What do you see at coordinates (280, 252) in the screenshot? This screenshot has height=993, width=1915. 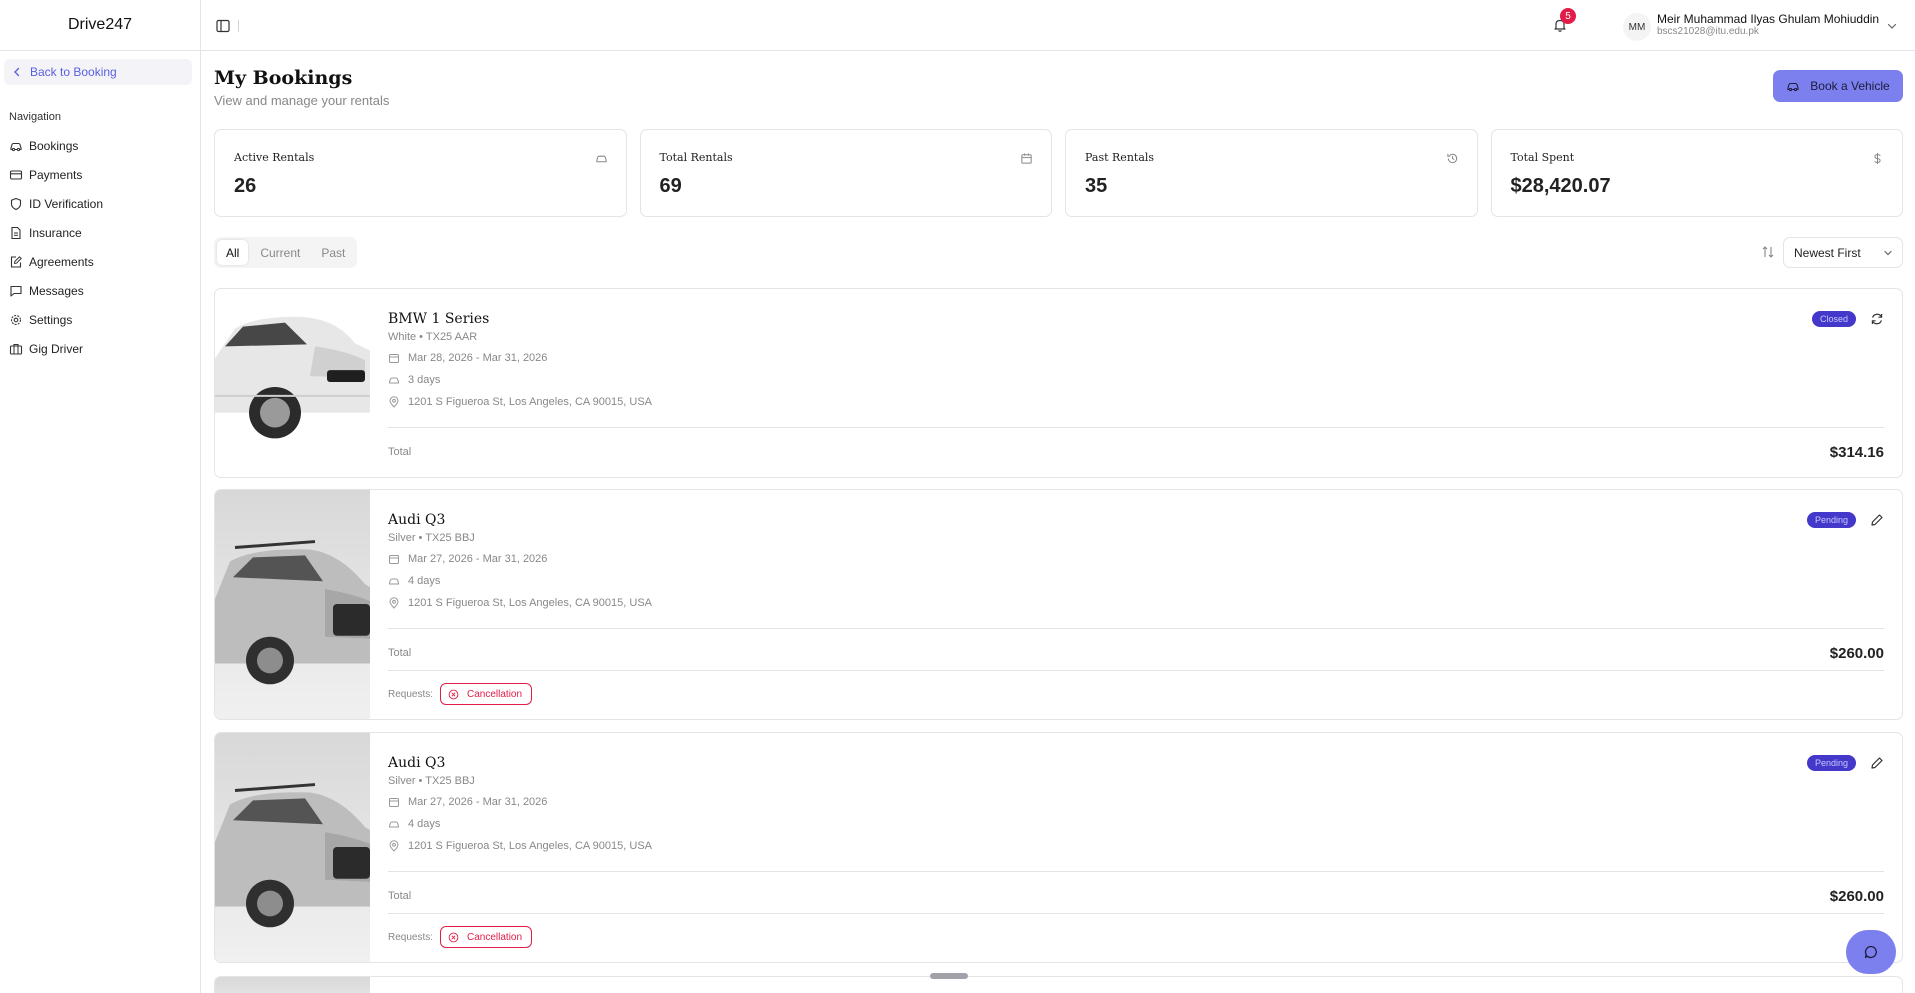 I see `tab-current: Current` at bounding box center [280, 252].